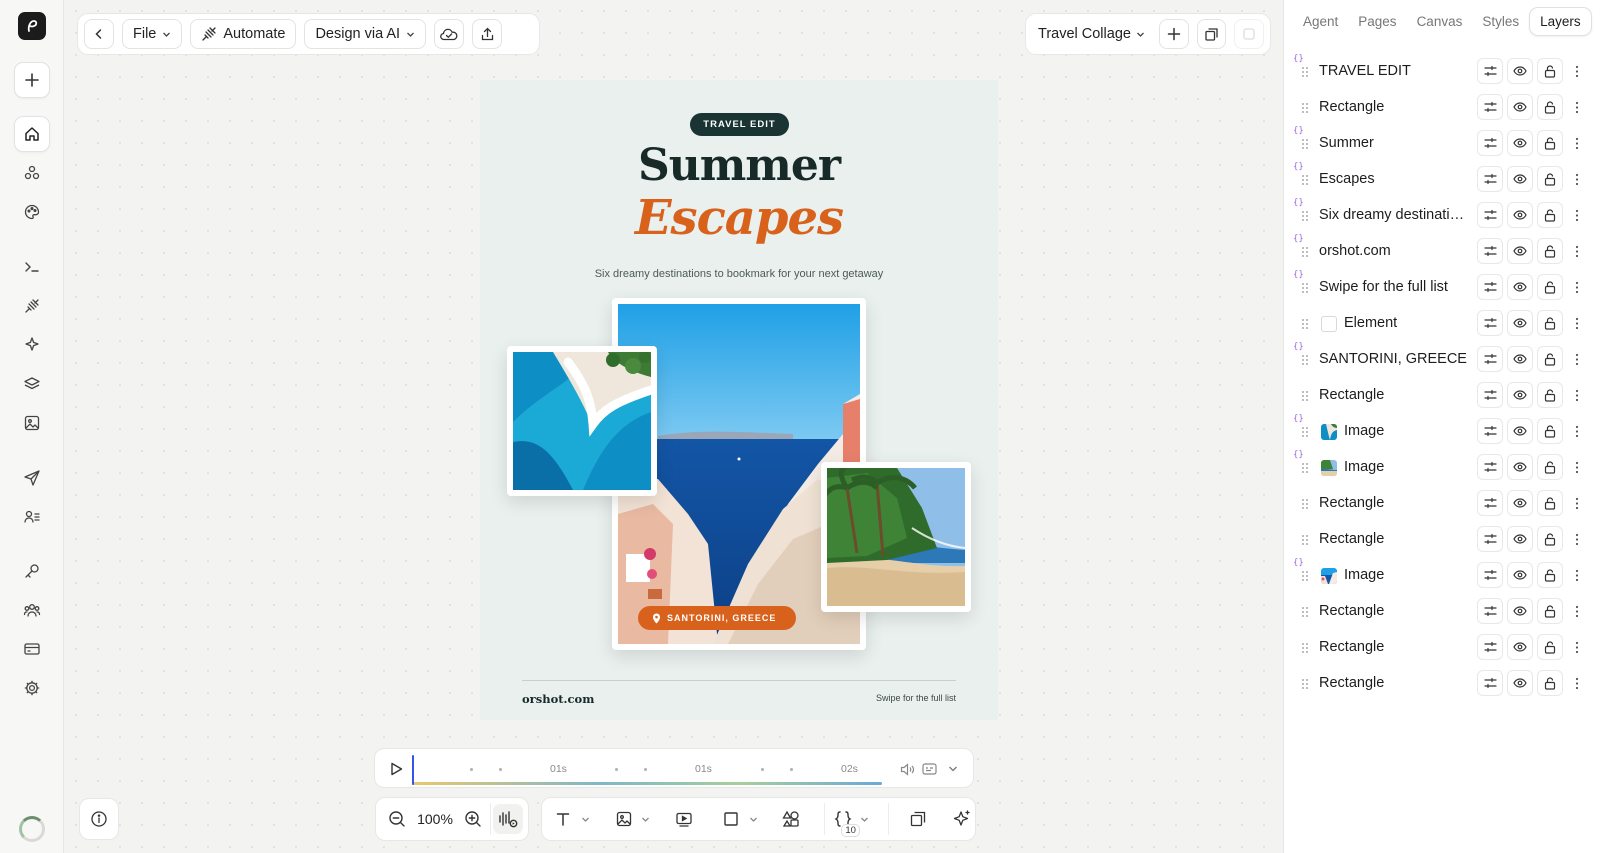  I want to click on layer-row: {} Swipe for the full list, so click(1442, 287).